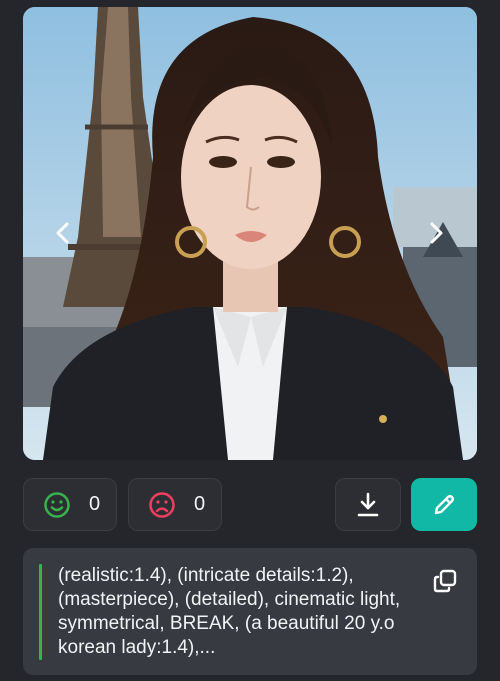  I want to click on chevron-right-icon, so click(436, 233).